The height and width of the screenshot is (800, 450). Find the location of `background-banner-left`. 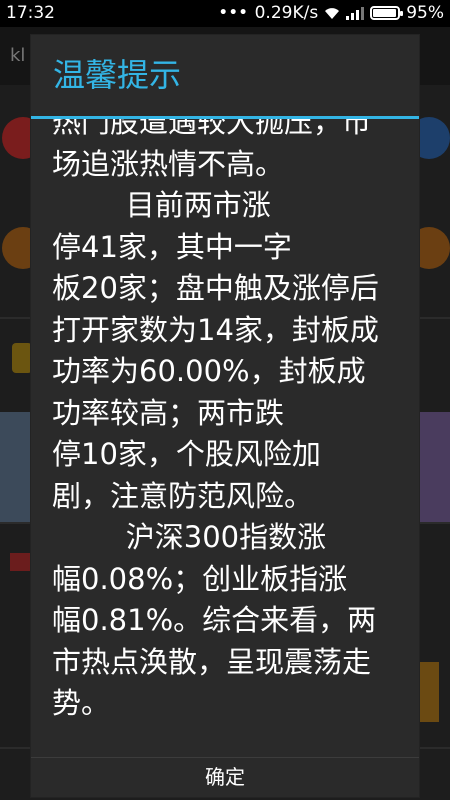

background-banner-left is located at coordinates (15, 467).